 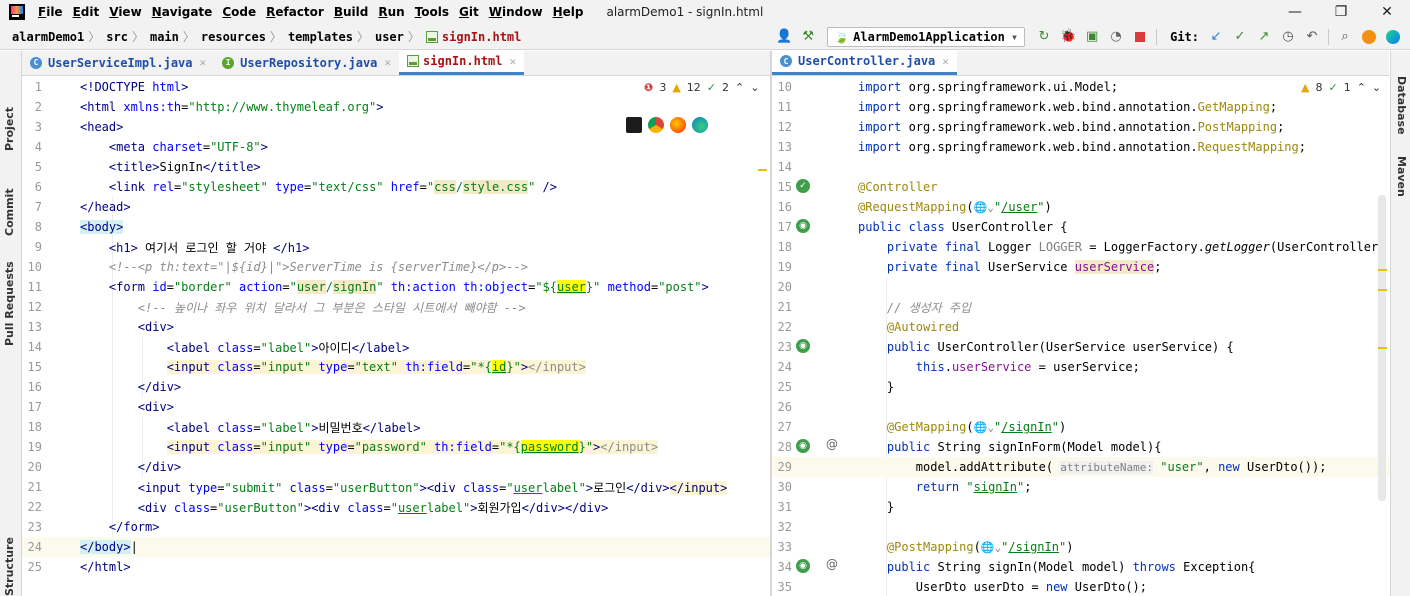 What do you see at coordinates (232, 37) in the screenshot?
I see `breadcrumb-item: resources` at bounding box center [232, 37].